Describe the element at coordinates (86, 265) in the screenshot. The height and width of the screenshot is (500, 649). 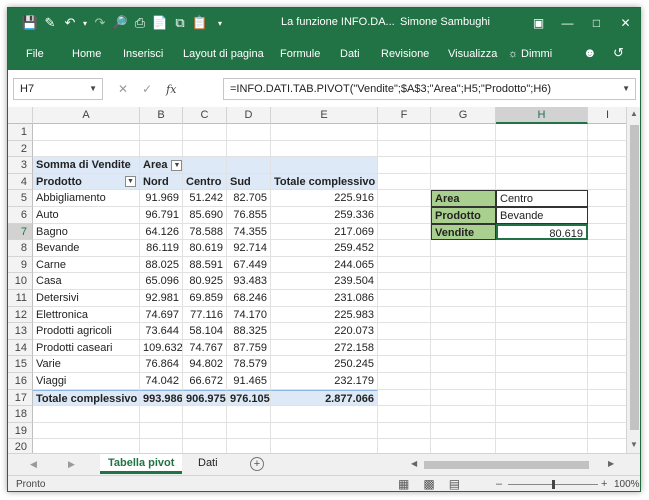
I see `cell: Carne` at that location.